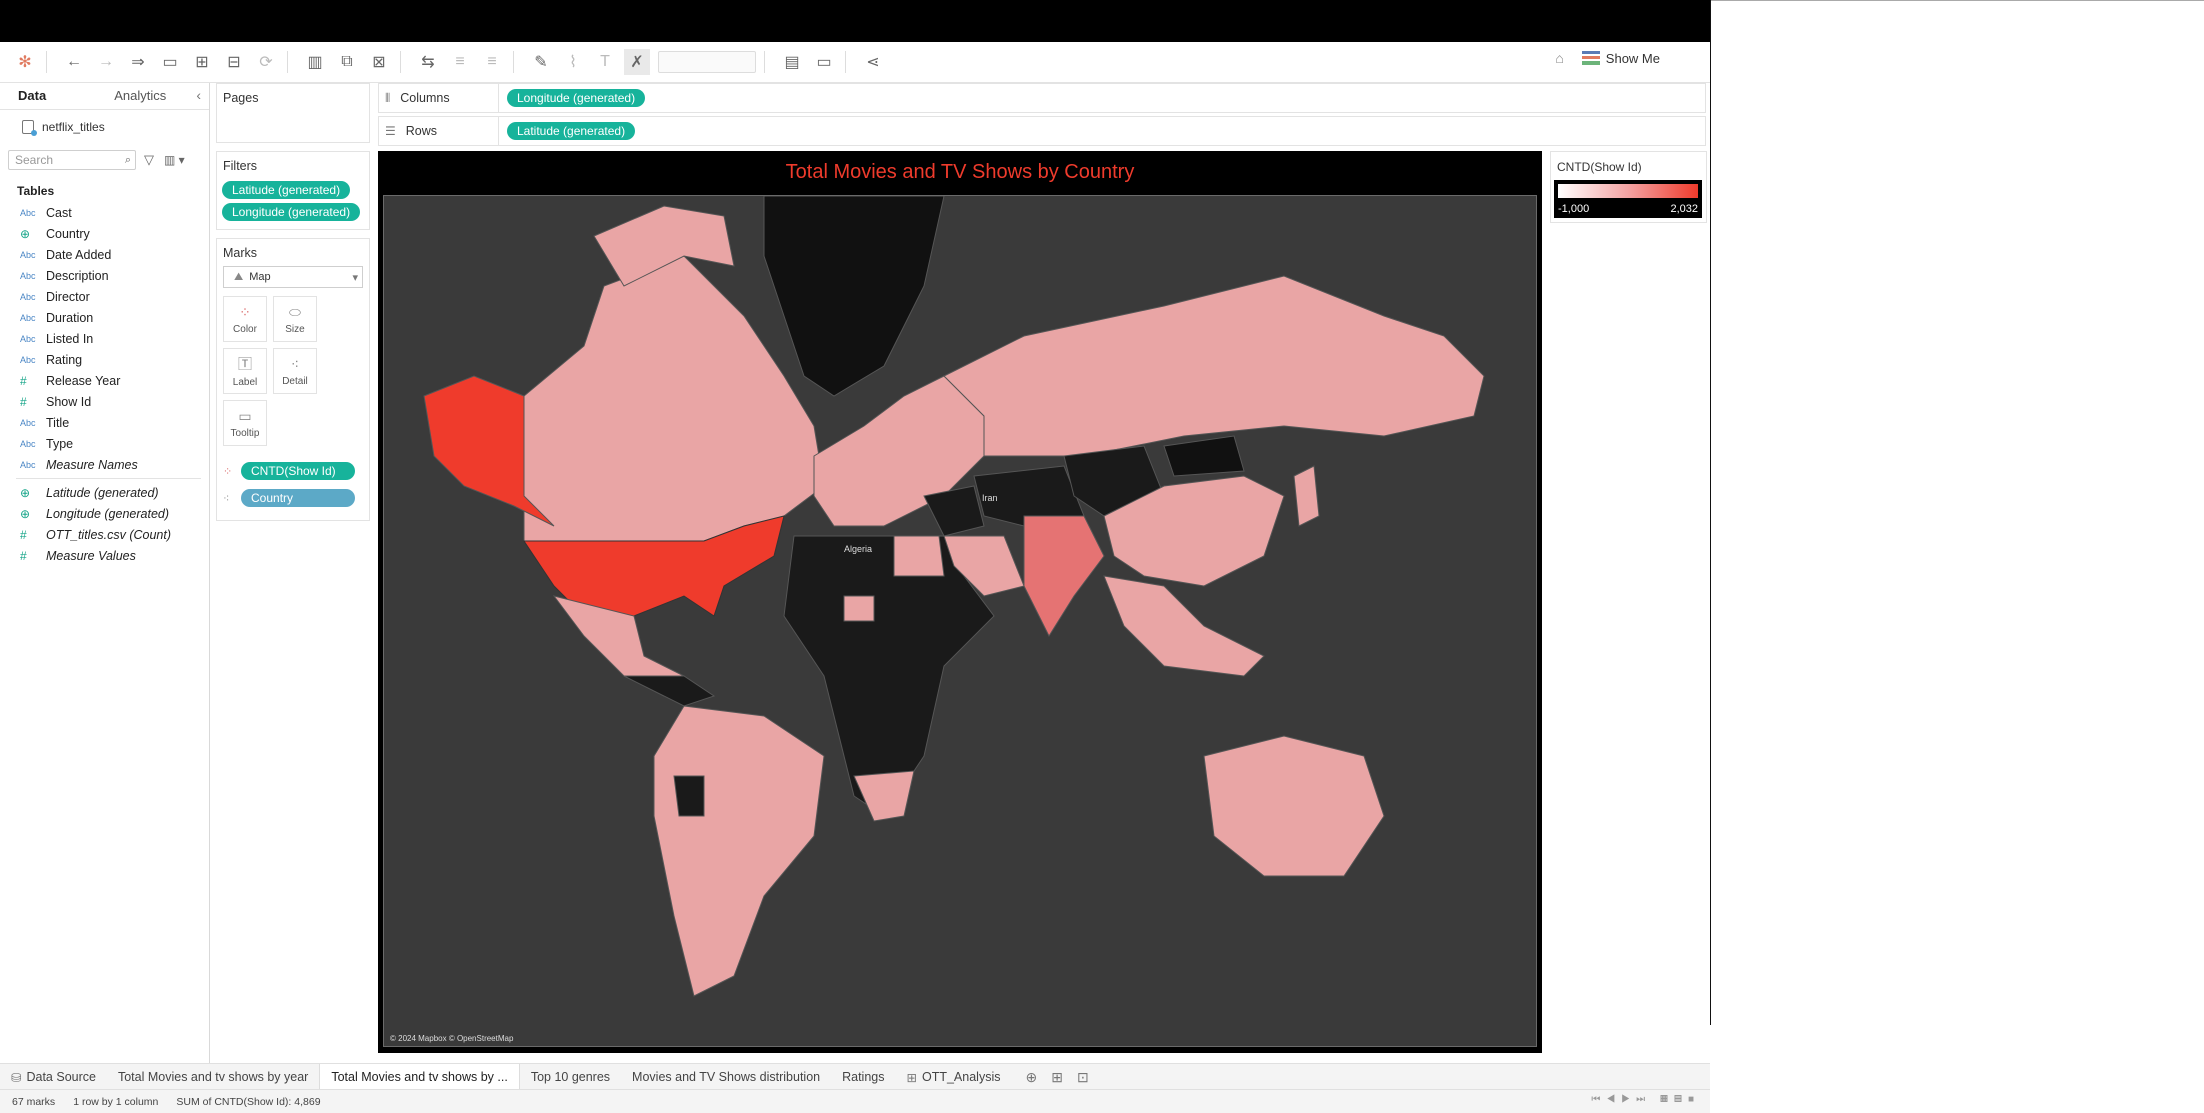 The width and height of the screenshot is (2204, 1113). I want to click on map-attribution: © 2024 Mapbox © OpenStreetMap, so click(451, 1038).